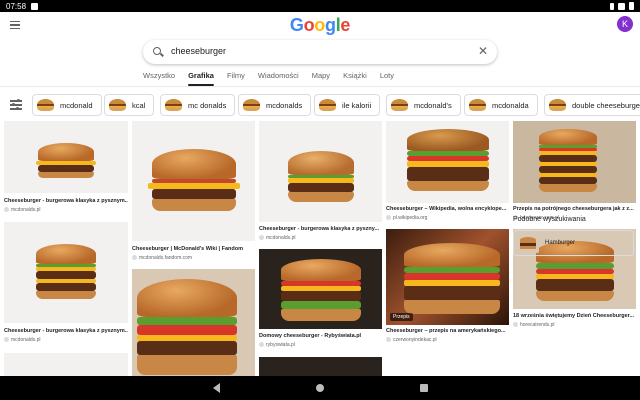  I want to click on search-box: ✕, so click(320, 52).